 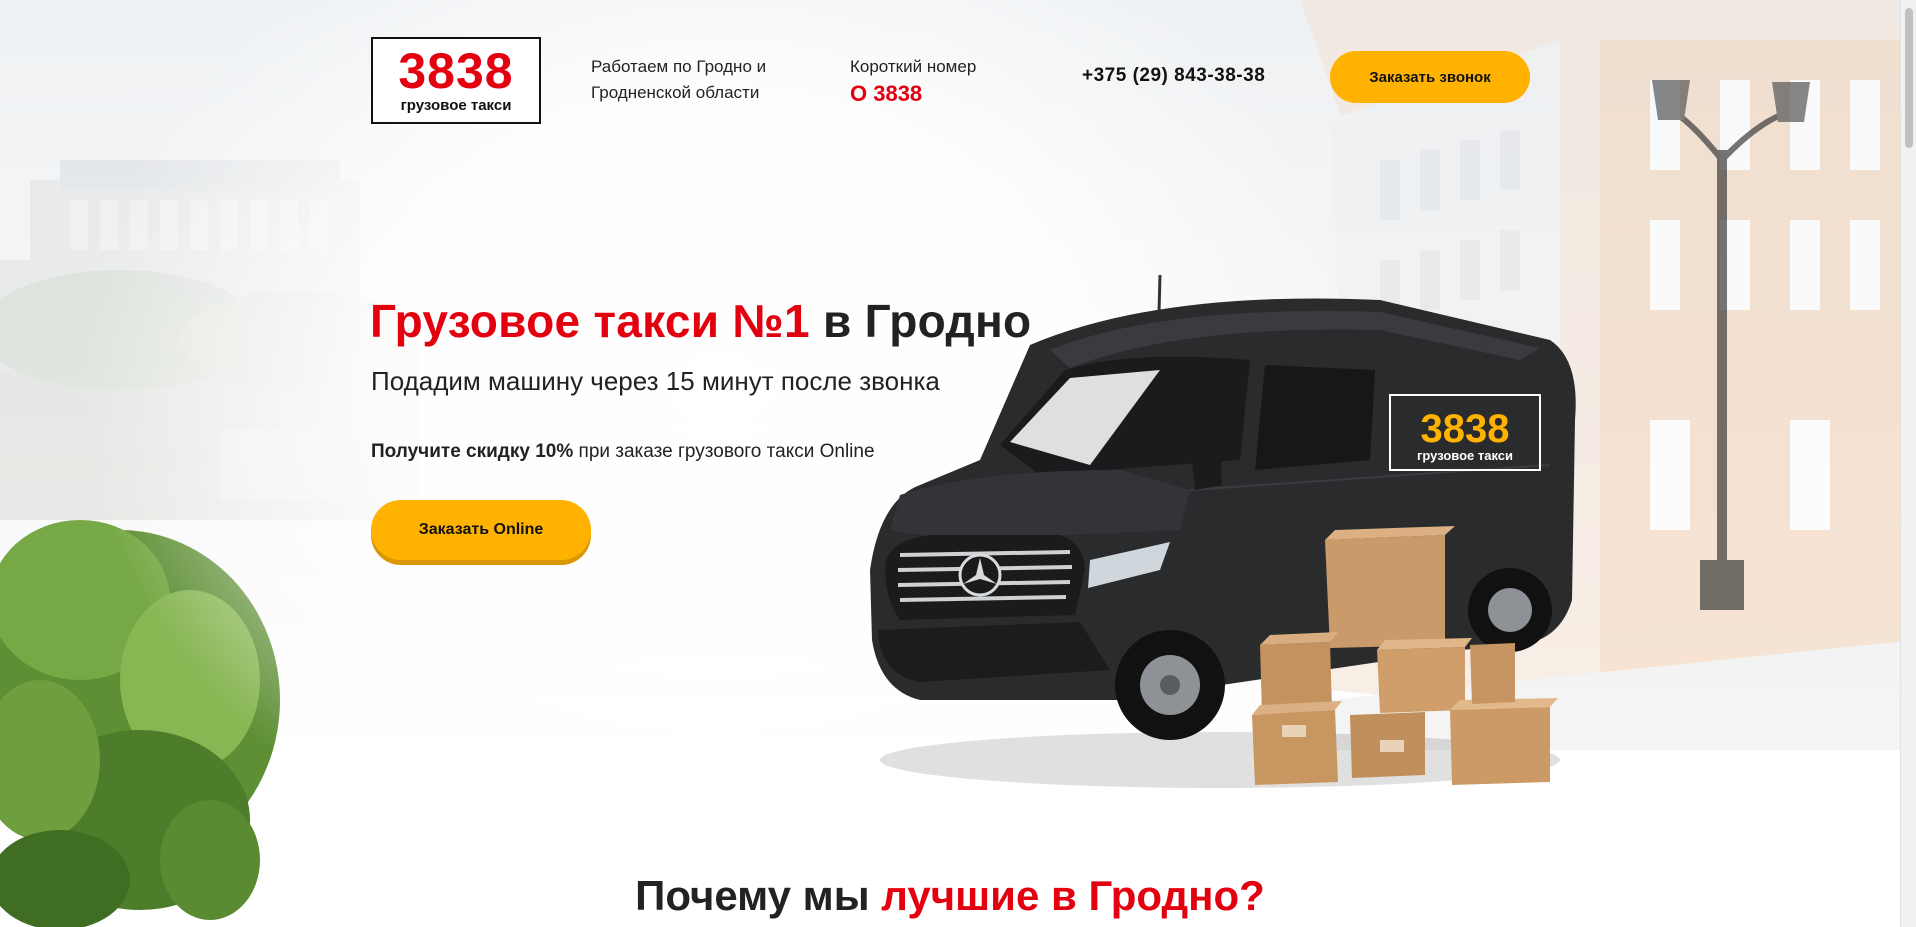 What do you see at coordinates (1908, 463) in the screenshot?
I see `page-scrollbar` at bounding box center [1908, 463].